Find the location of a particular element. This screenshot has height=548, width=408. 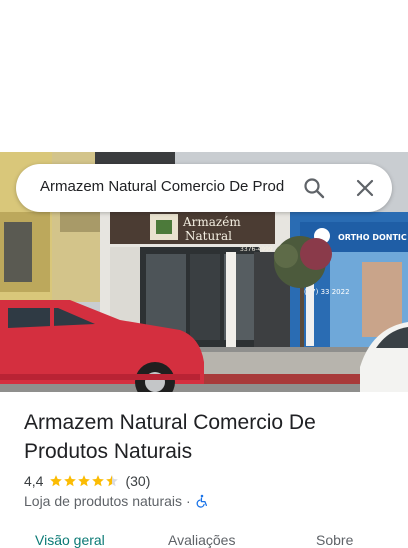

tab-overview: Visão geral is located at coordinates (70, 540).